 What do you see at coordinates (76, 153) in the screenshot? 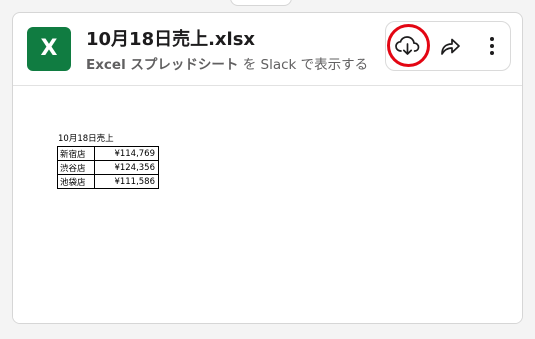
I see `store-cell: 新宿店` at bounding box center [76, 153].